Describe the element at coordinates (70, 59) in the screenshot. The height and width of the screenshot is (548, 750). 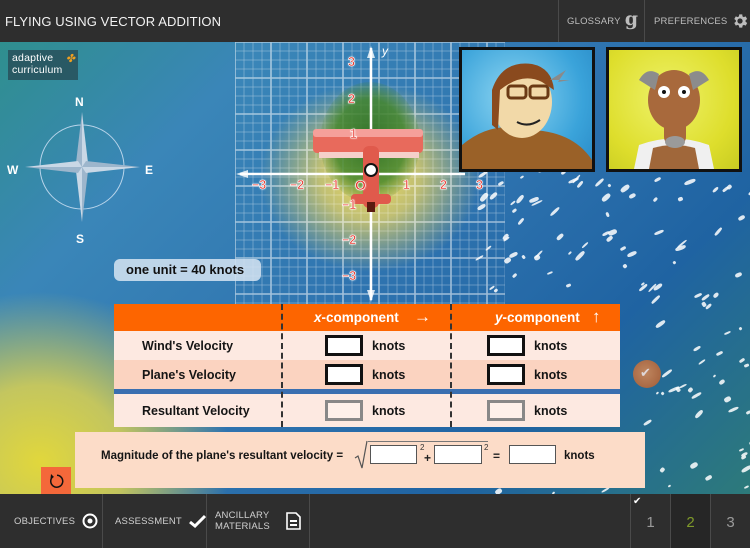
I see `puzzle-icon: ✤` at that location.